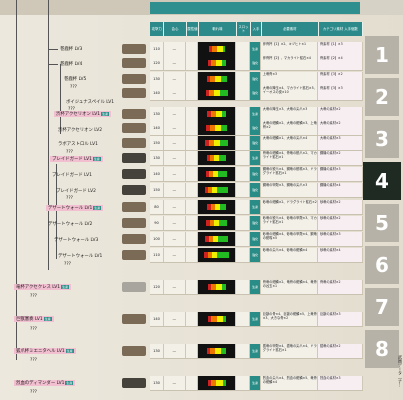  Describe the element at coordinates (382, 265) in the screenshot. I see `tab-6: 6` at that location.